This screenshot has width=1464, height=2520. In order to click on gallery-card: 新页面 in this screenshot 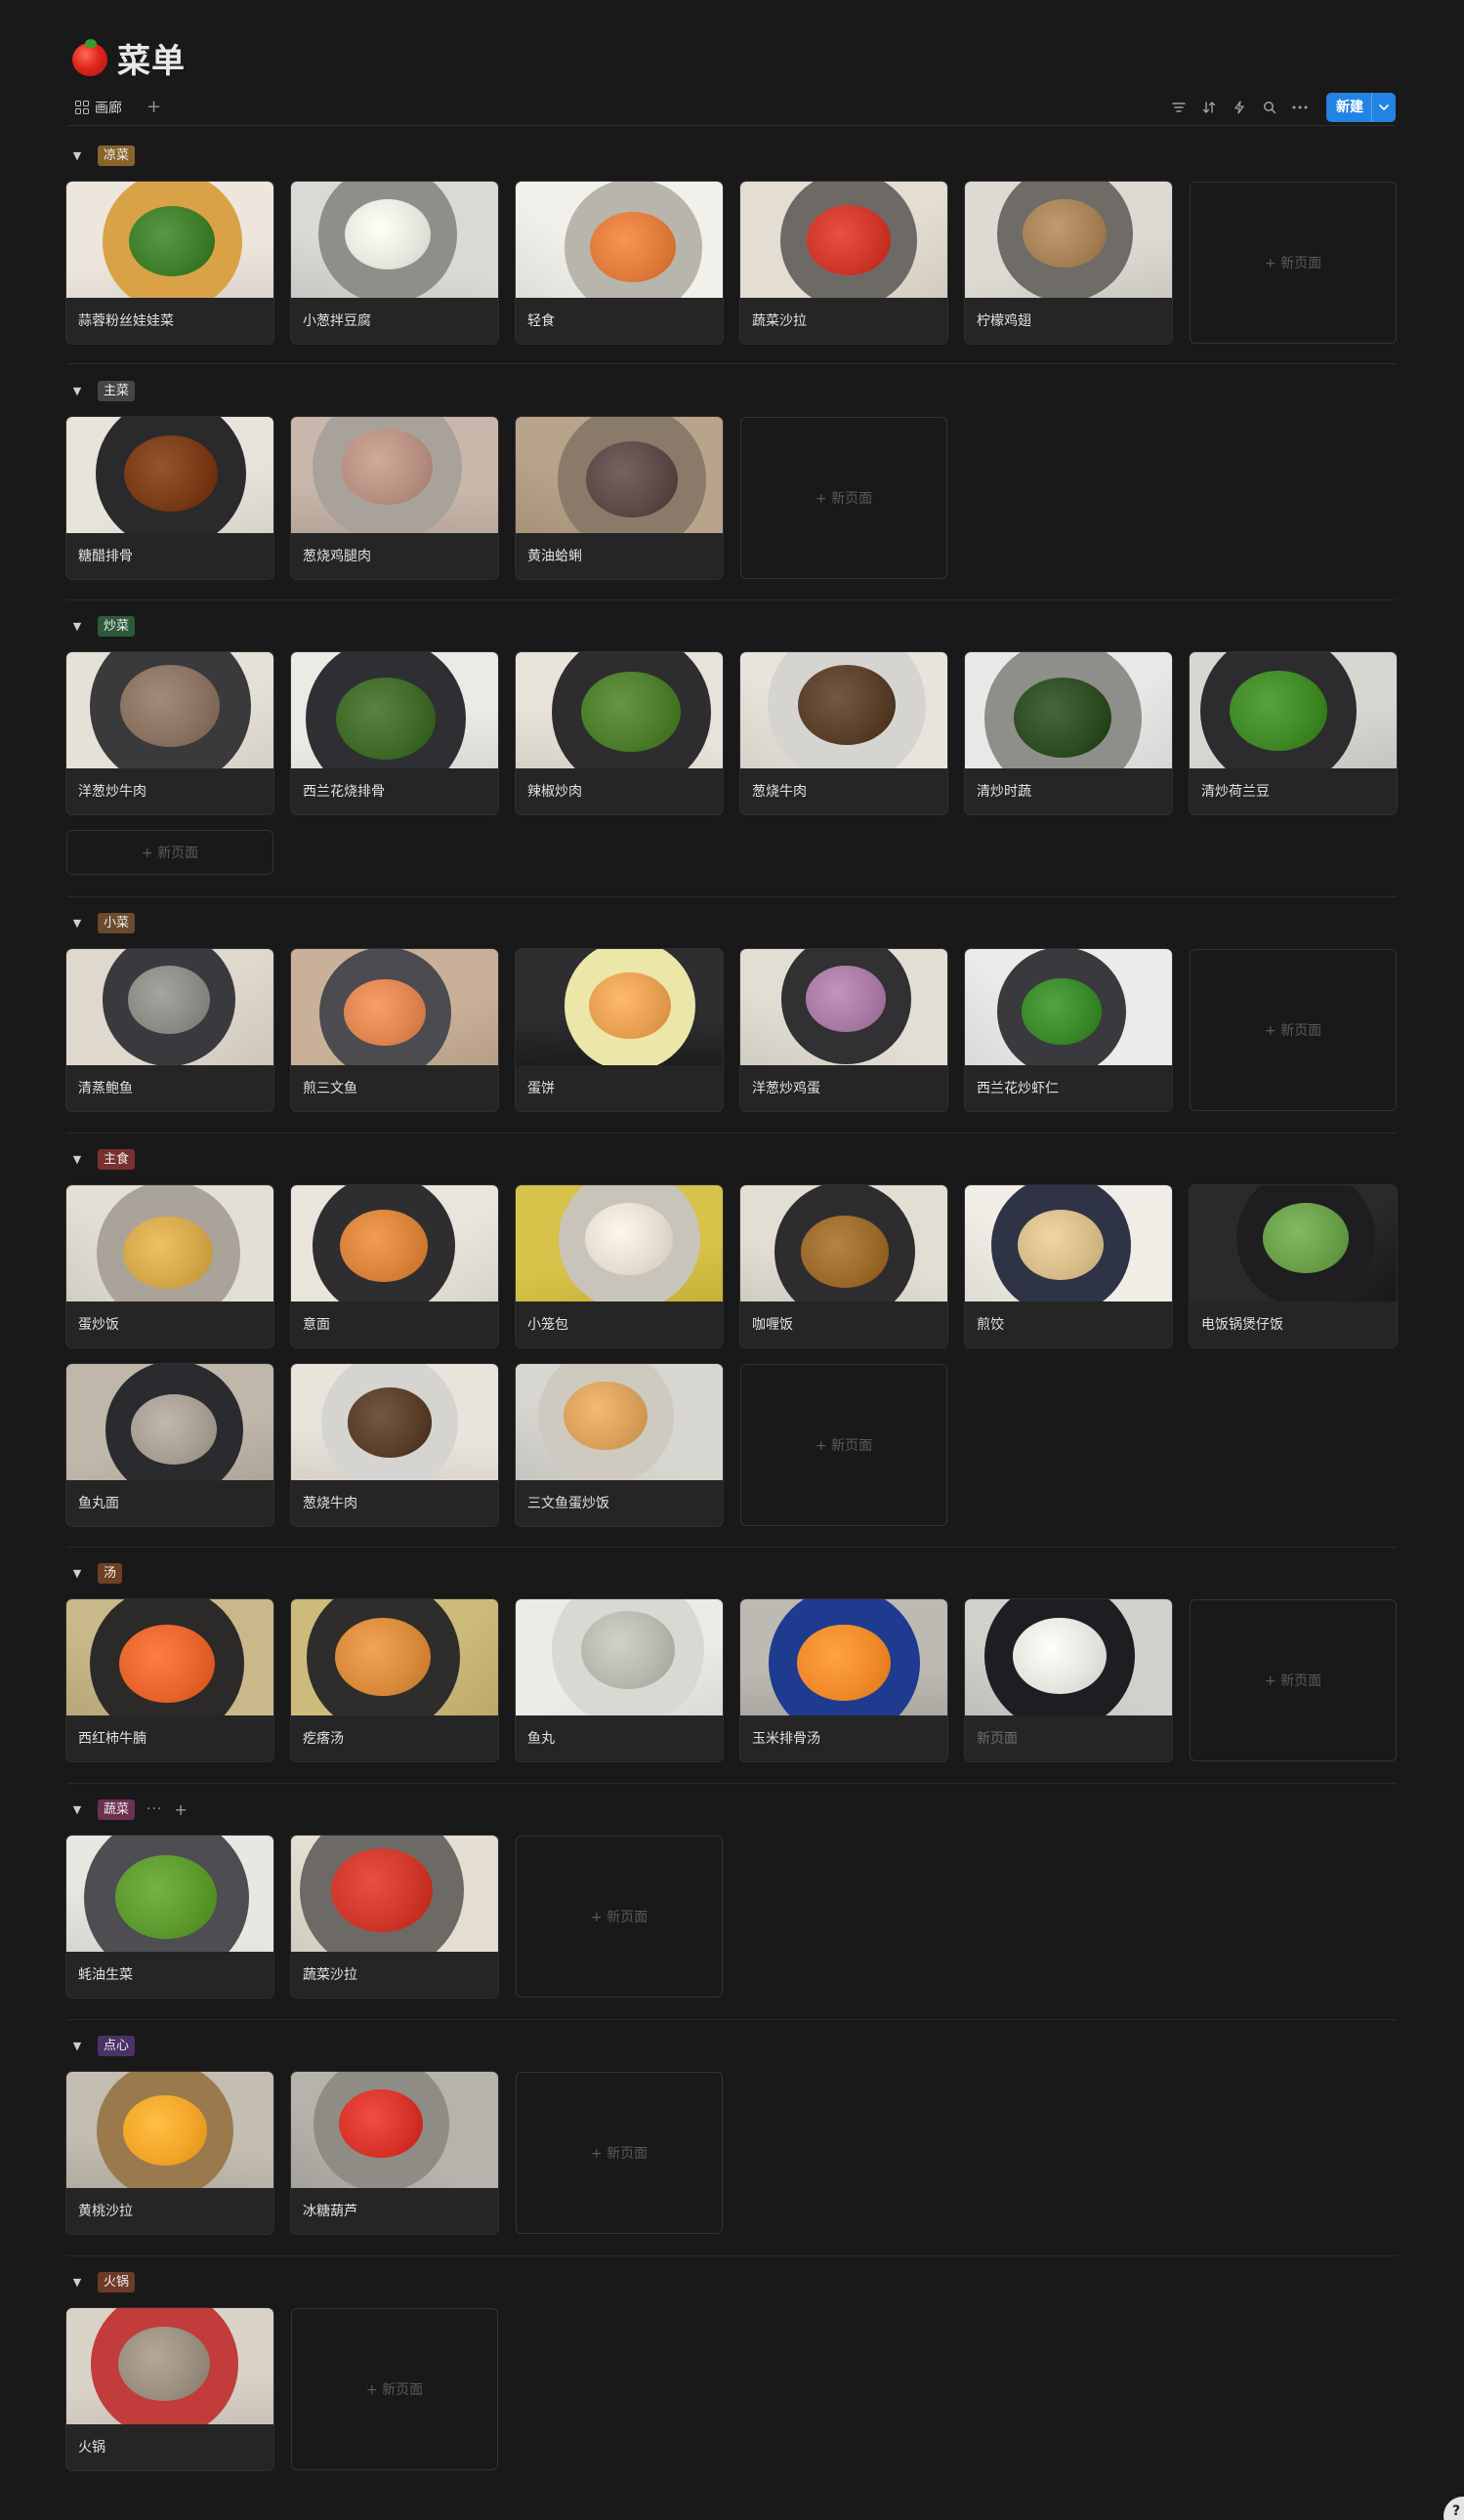, I will do `click(1068, 1680)`.